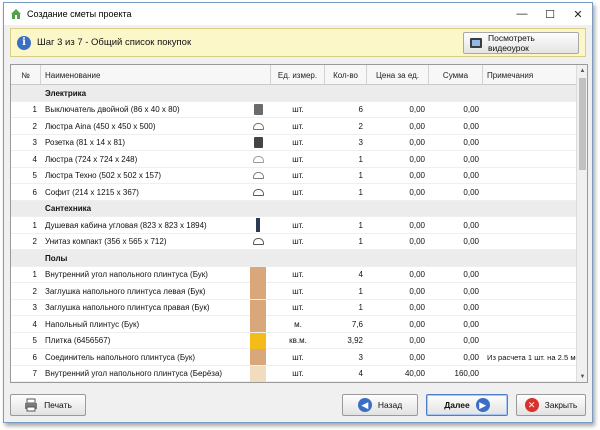 Image resolution: width=600 pixels, height=430 pixels. I want to click on table-row: 4 Напольный плинтус (Бук) м. 7,6 0,00 0,00, so click(294, 324).